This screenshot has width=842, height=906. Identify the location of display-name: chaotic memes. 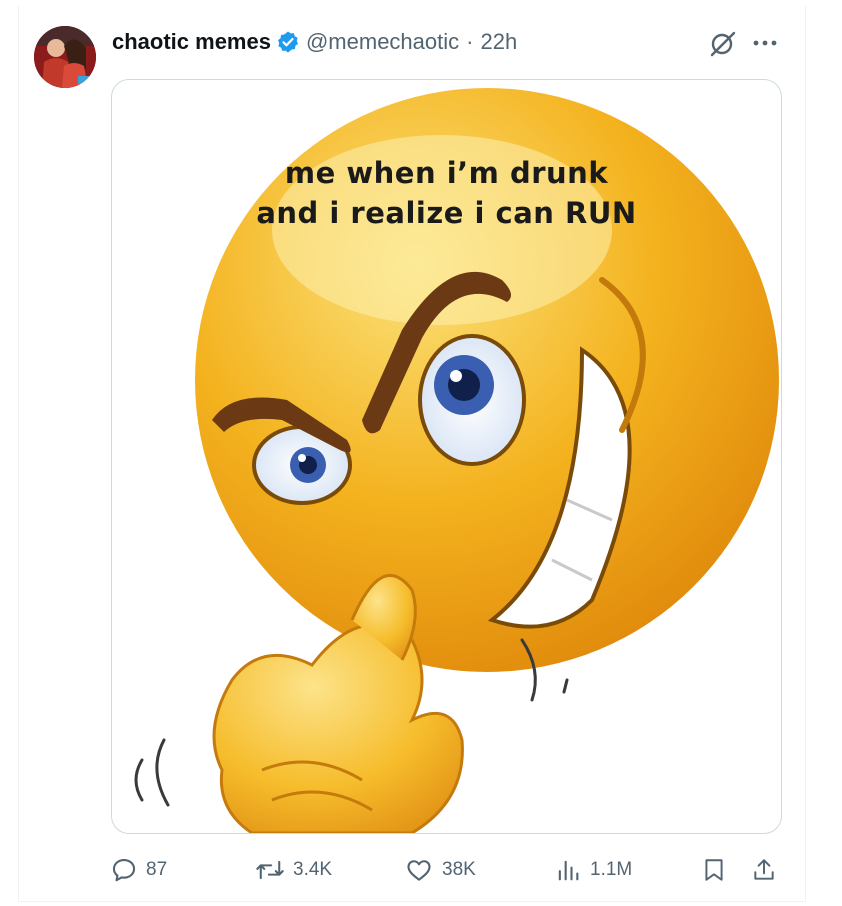
(191, 42).